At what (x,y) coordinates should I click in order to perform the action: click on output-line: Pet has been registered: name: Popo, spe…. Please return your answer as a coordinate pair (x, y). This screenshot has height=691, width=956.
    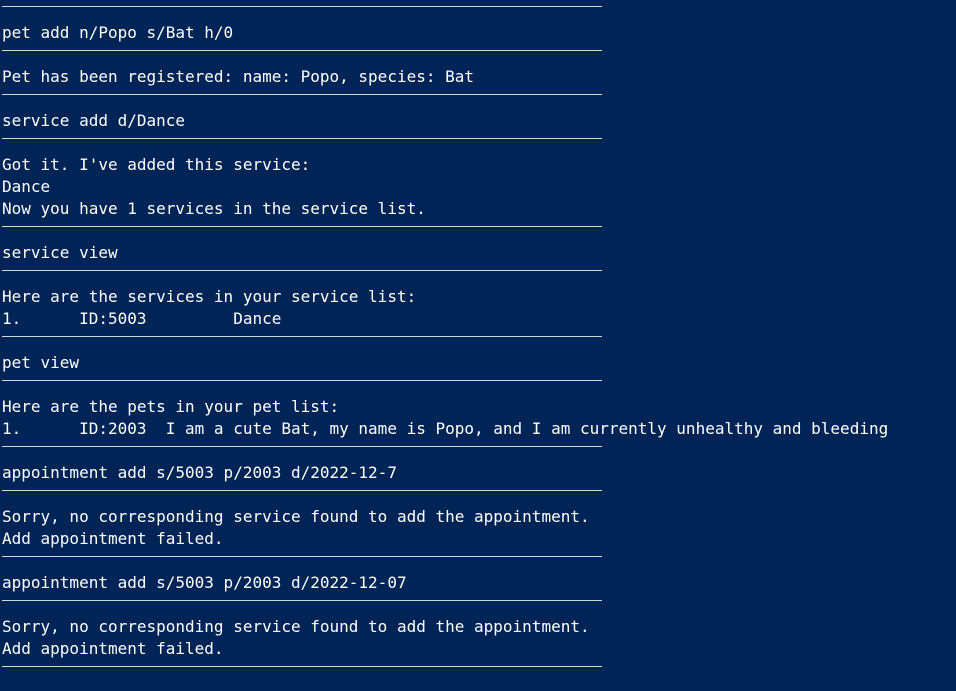
    Looking at the image, I should click on (479, 77).